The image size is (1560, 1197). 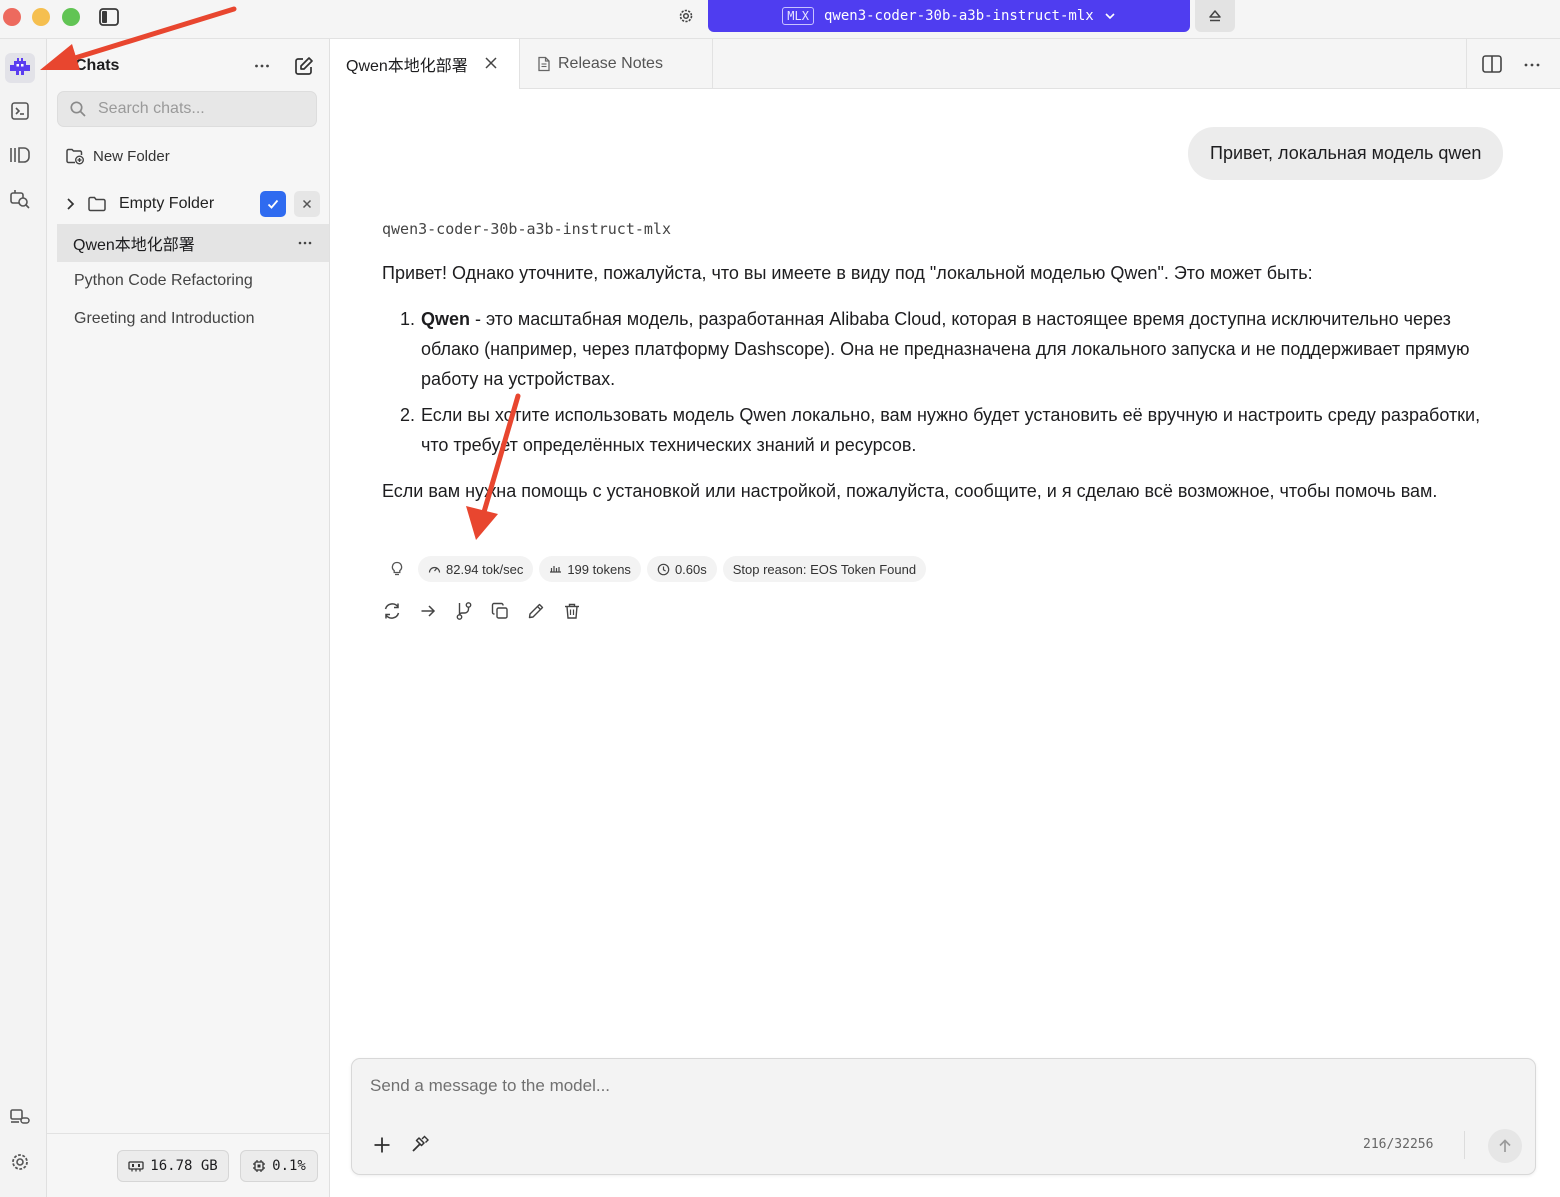 I want to click on tab-chat: Qwen本地化部署, so click(x=425, y=64).